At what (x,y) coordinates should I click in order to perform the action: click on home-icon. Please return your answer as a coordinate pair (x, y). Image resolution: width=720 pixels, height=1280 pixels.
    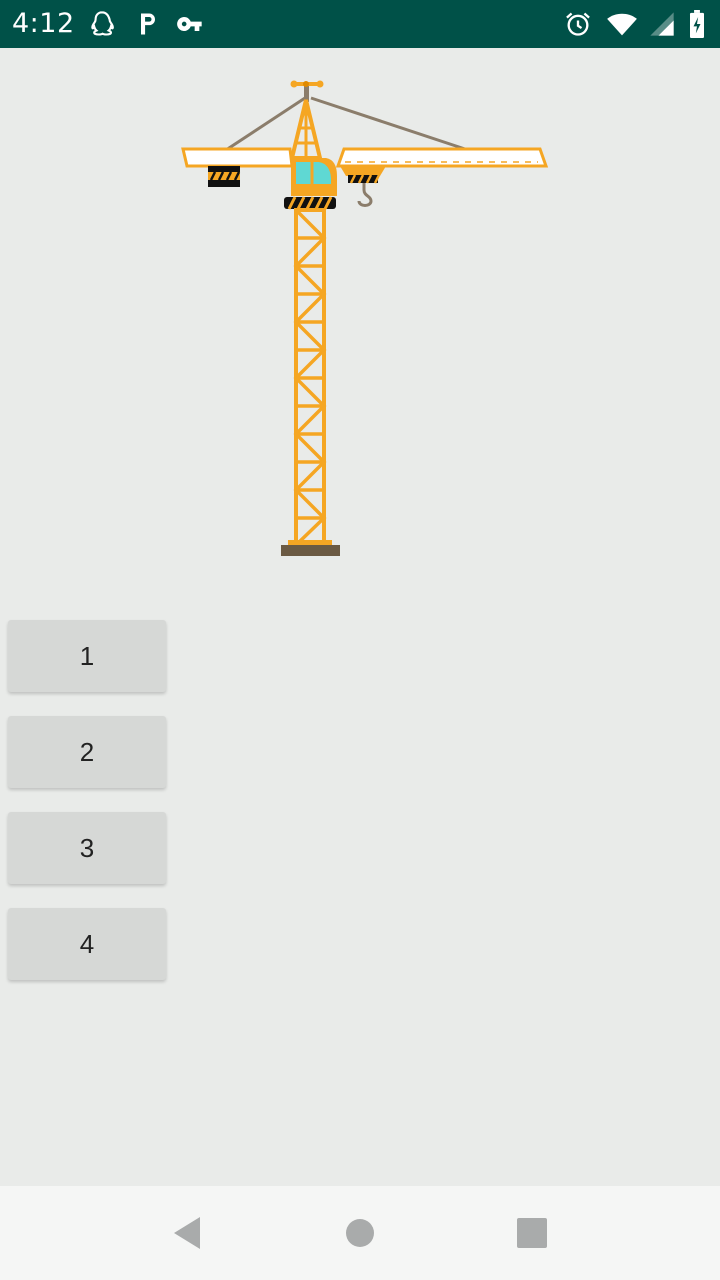
    Looking at the image, I should click on (360, 1233).